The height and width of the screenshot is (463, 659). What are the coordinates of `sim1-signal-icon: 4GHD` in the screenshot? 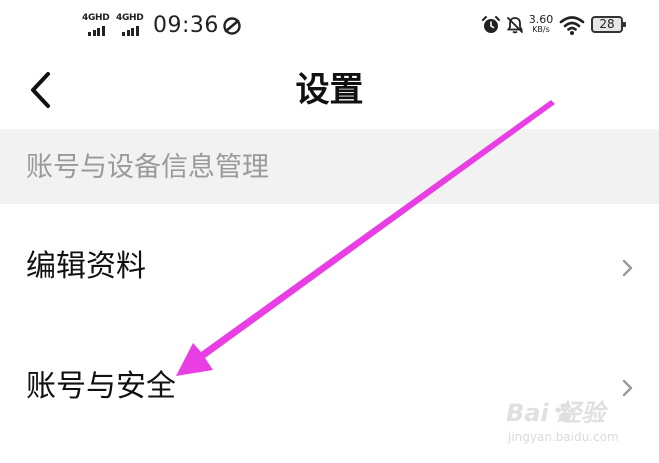 It's located at (97, 25).